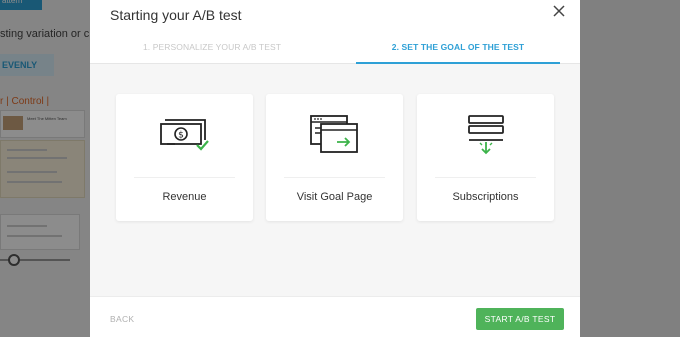 The width and height of the screenshot is (680, 337). What do you see at coordinates (335, 316) in the screenshot?
I see `modal-footer: BACK START A/B TEST` at bounding box center [335, 316].